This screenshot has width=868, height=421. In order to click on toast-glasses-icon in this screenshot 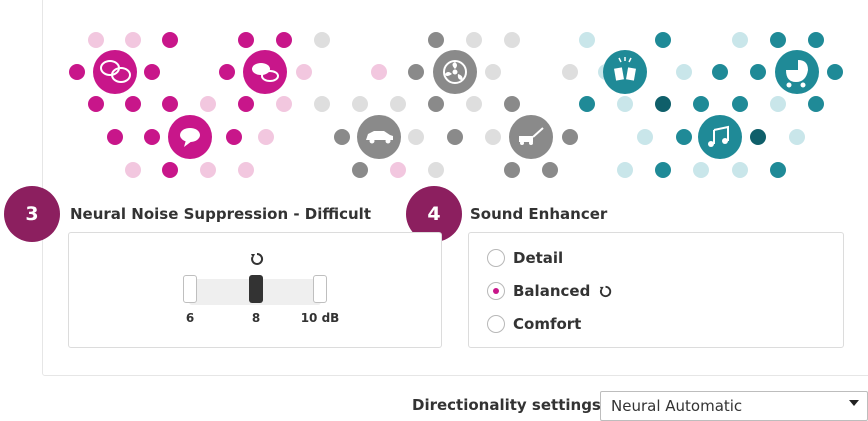, I will do `click(625, 72)`.